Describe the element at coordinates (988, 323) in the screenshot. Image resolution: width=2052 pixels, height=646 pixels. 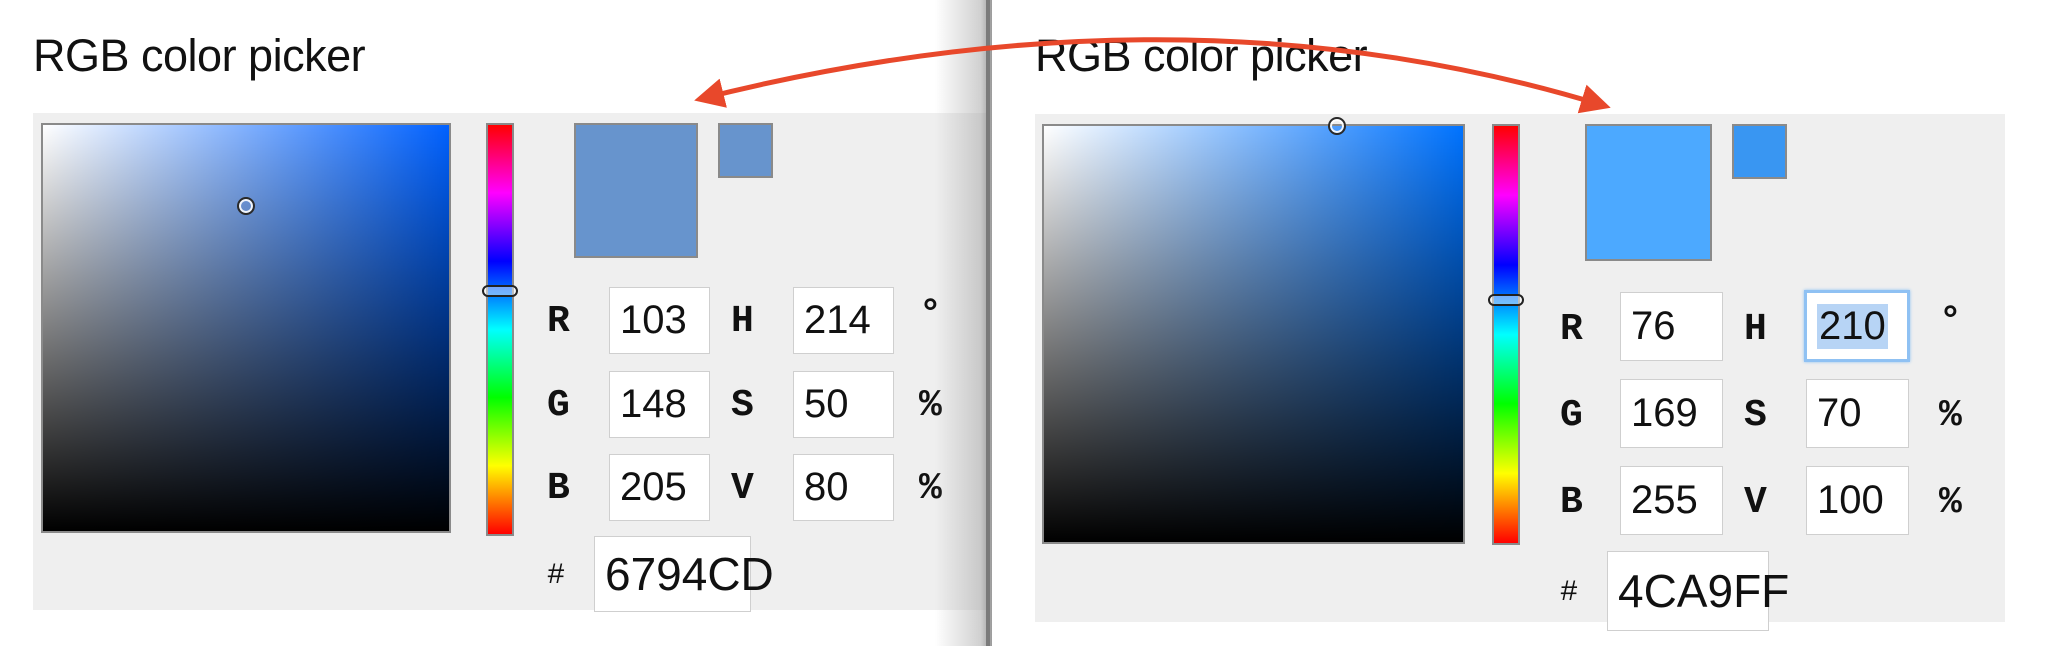
I see `screenshot-divider` at that location.